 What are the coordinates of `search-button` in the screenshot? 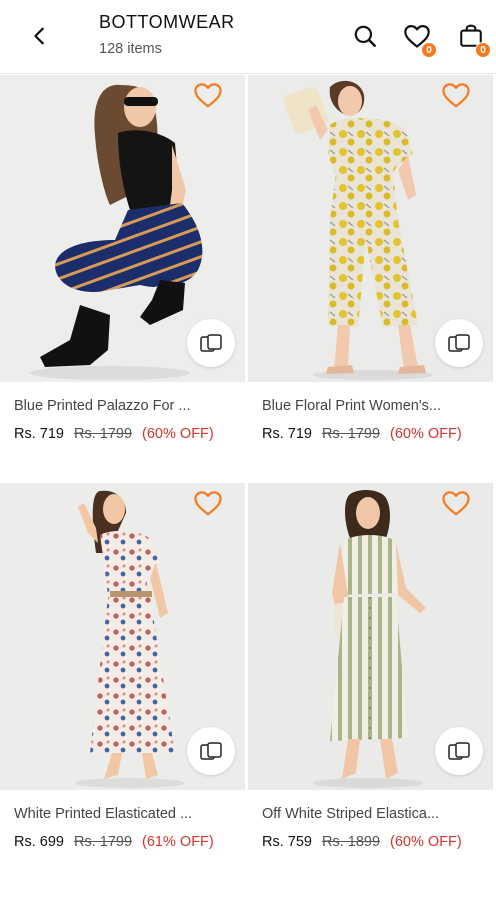 It's located at (365, 36).